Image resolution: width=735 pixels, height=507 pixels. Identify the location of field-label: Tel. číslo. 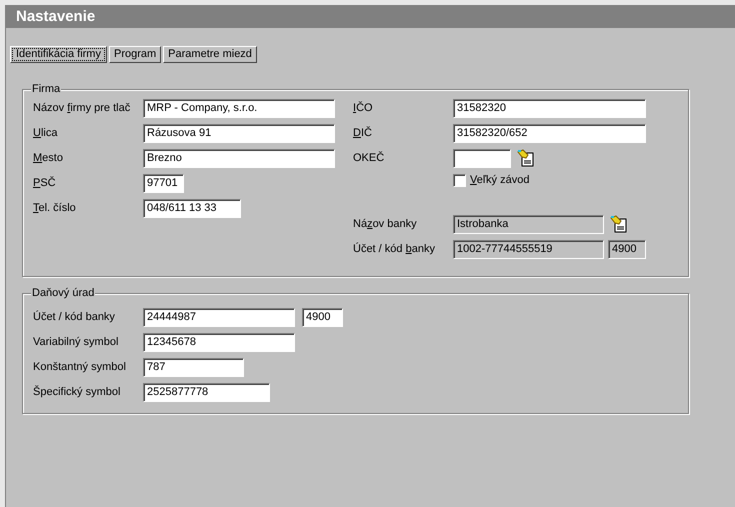
(55, 208).